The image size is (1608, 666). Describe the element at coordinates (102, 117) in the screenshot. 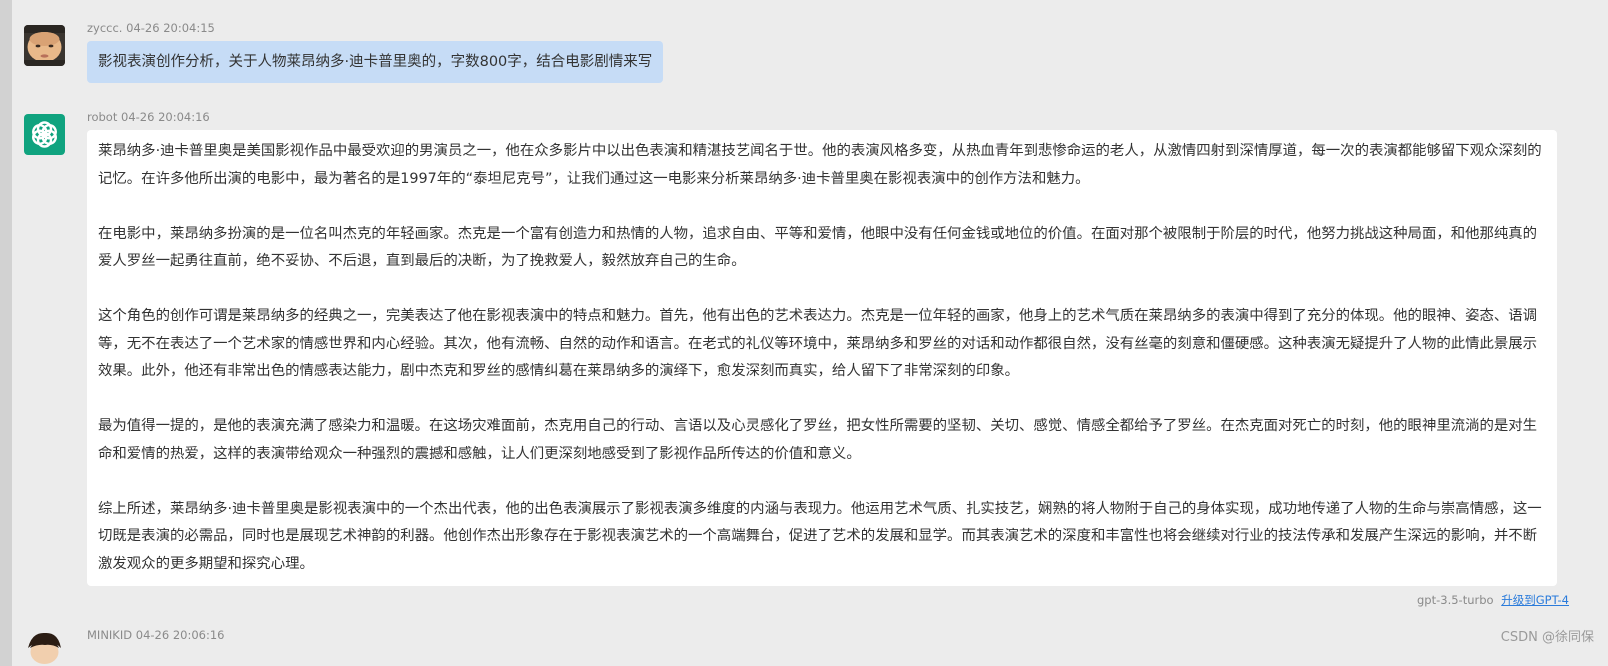

I see `author-name: robot` at that location.